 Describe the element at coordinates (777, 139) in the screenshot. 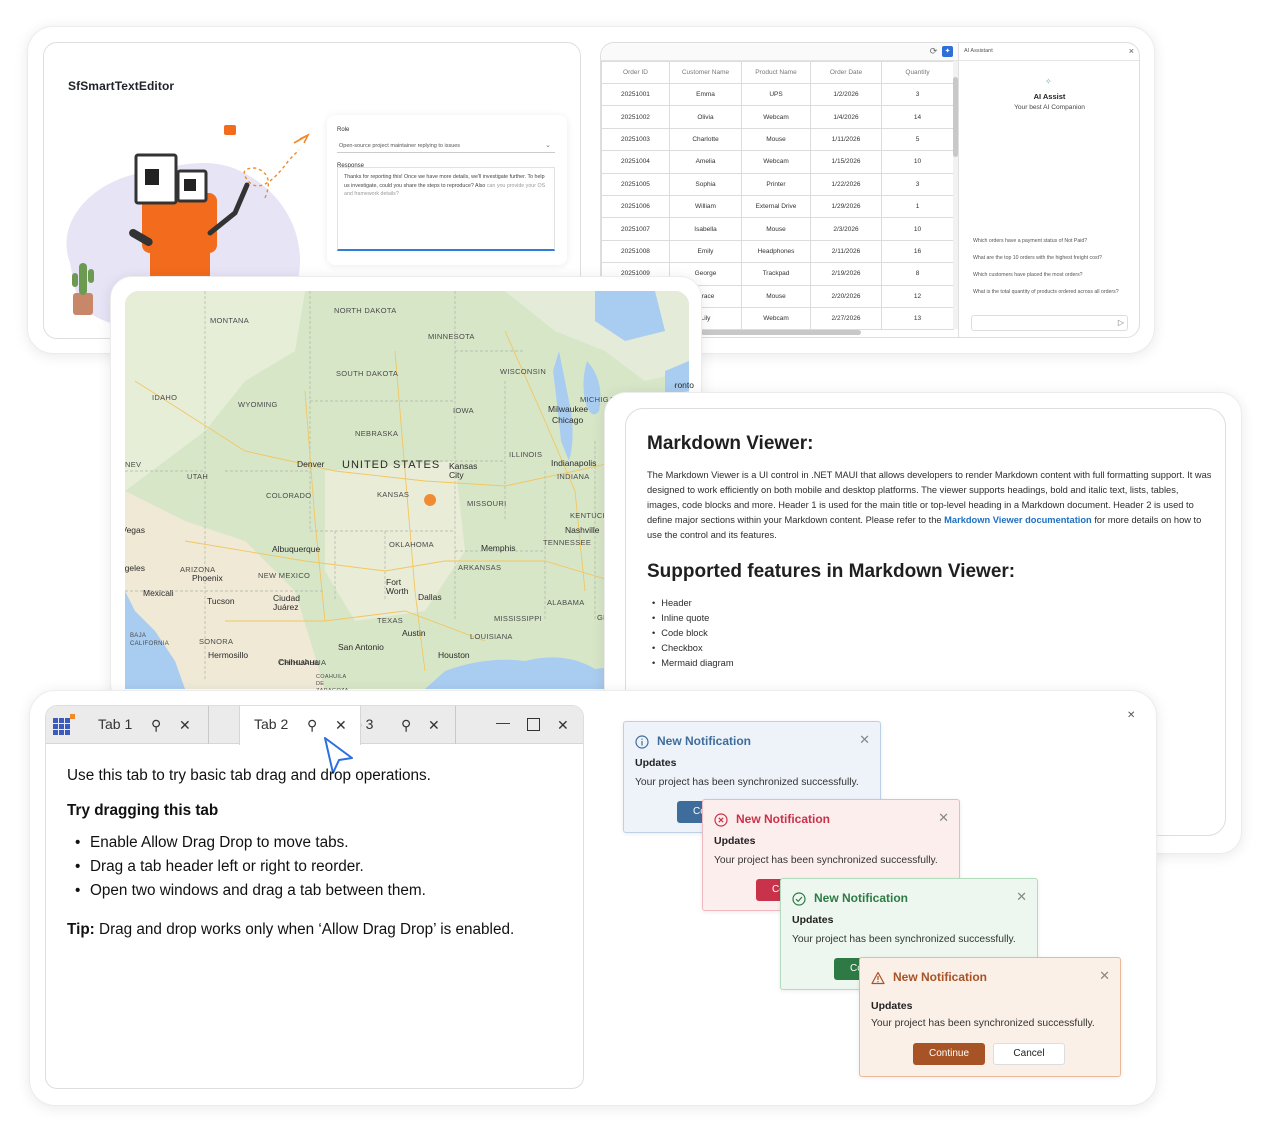

I see `table-row: 20251003 Charlotte Mouse 1/11/2026 5` at that location.